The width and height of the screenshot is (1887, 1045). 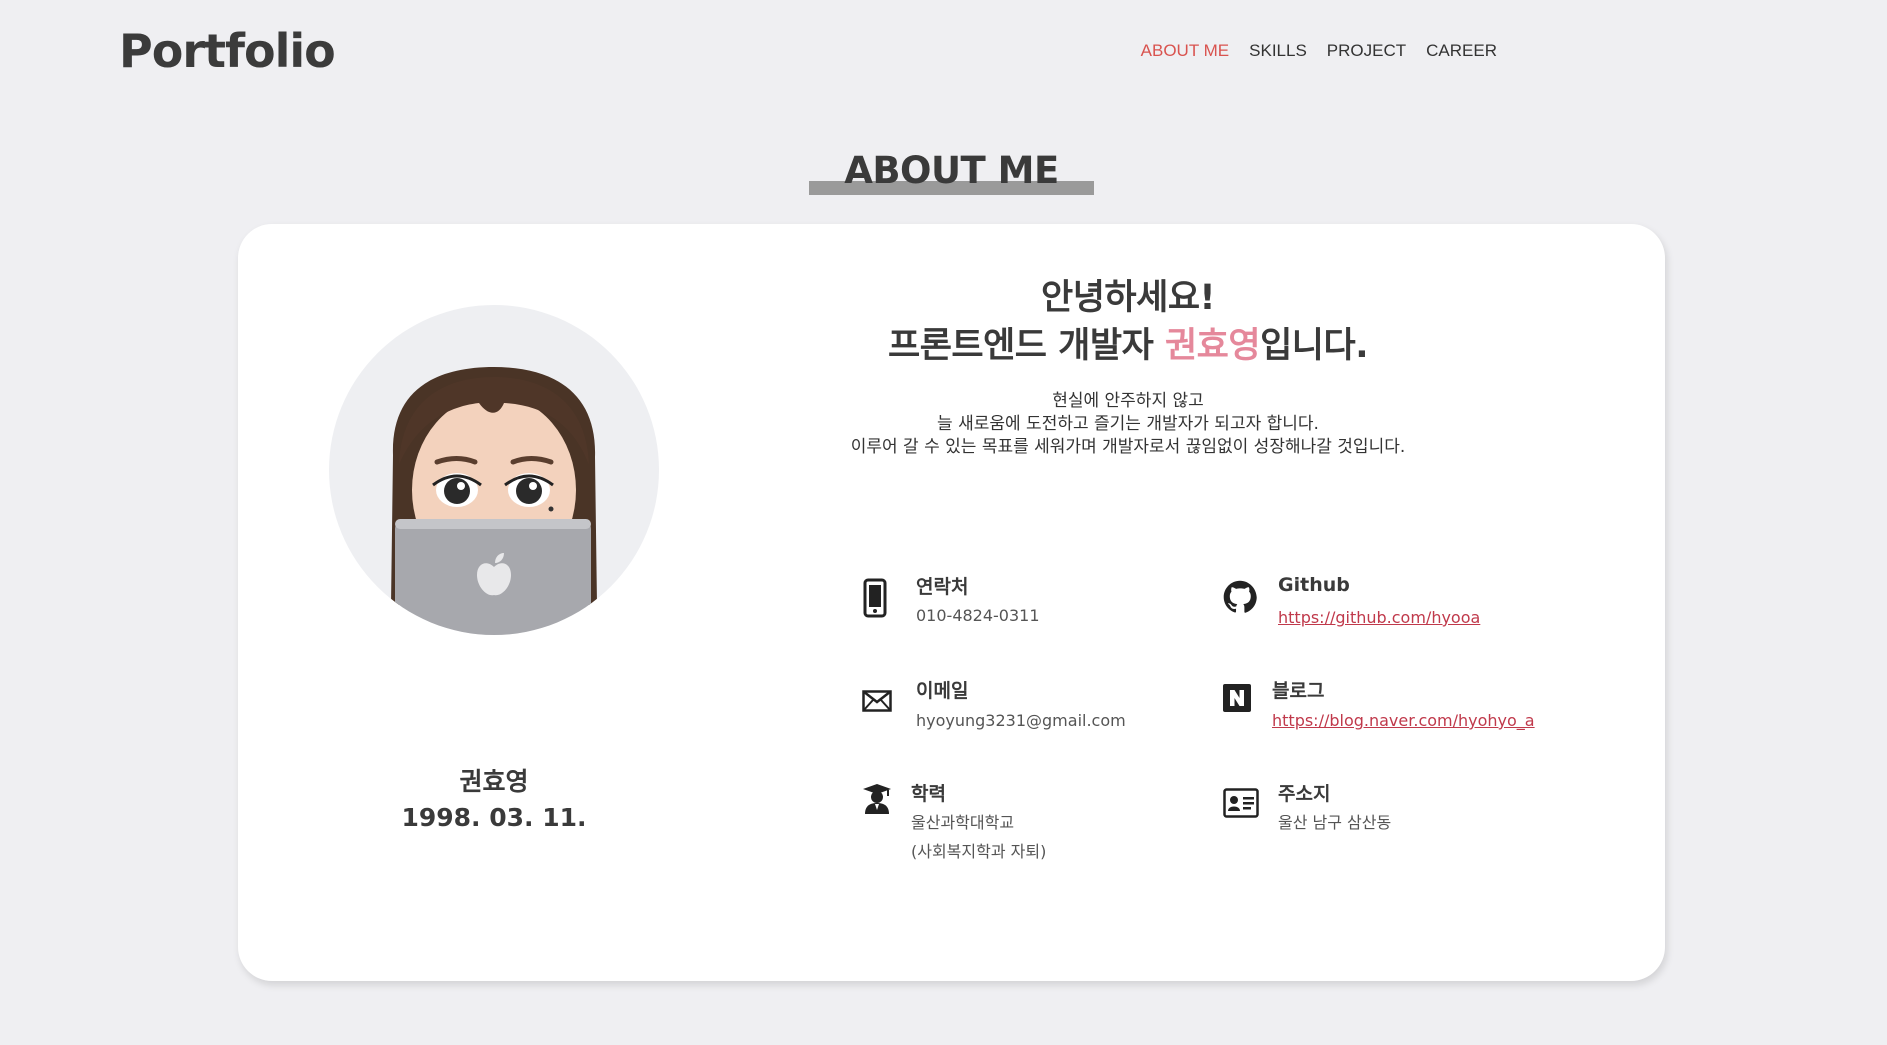 I want to click on info-value: hyoyung3231@gmail.com, so click(x=1021, y=720).